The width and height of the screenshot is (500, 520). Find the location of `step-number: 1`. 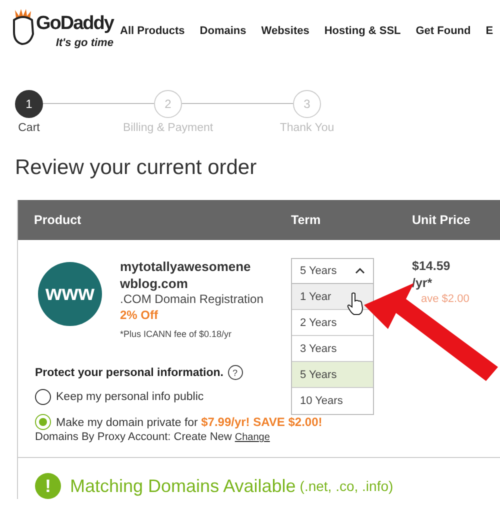

step-number: 1 is located at coordinates (29, 104).